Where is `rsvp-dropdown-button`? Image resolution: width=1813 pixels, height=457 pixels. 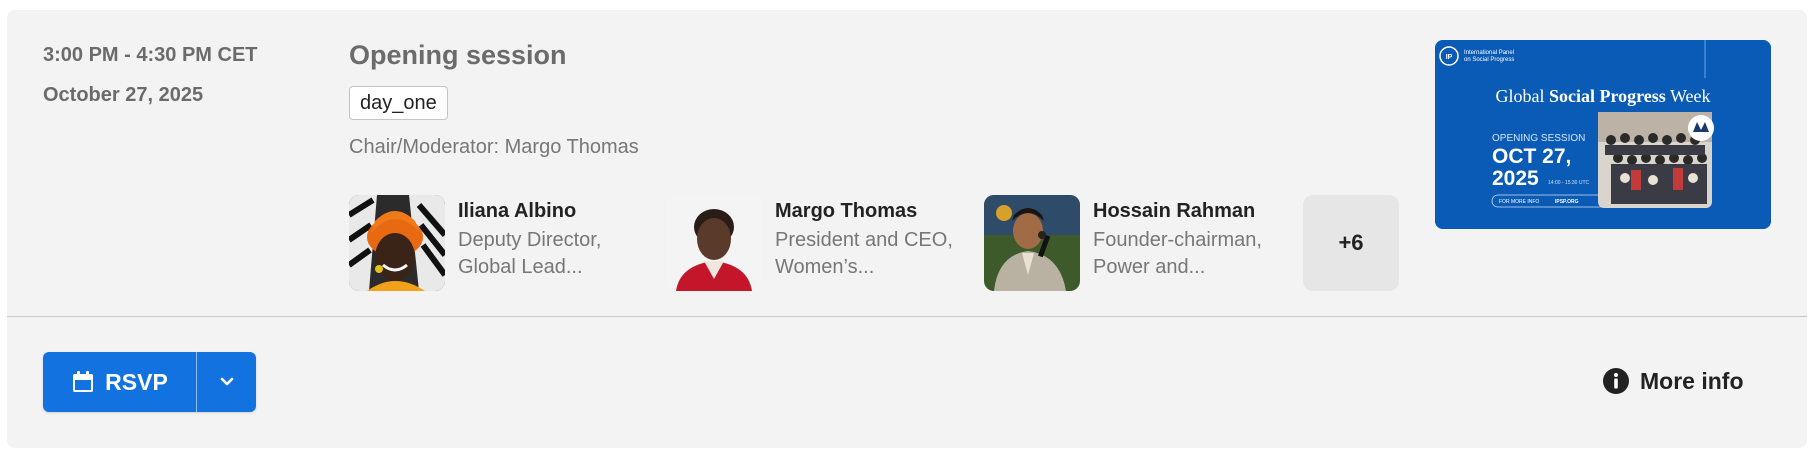
rsvp-dropdown-button is located at coordinates (226, 382).